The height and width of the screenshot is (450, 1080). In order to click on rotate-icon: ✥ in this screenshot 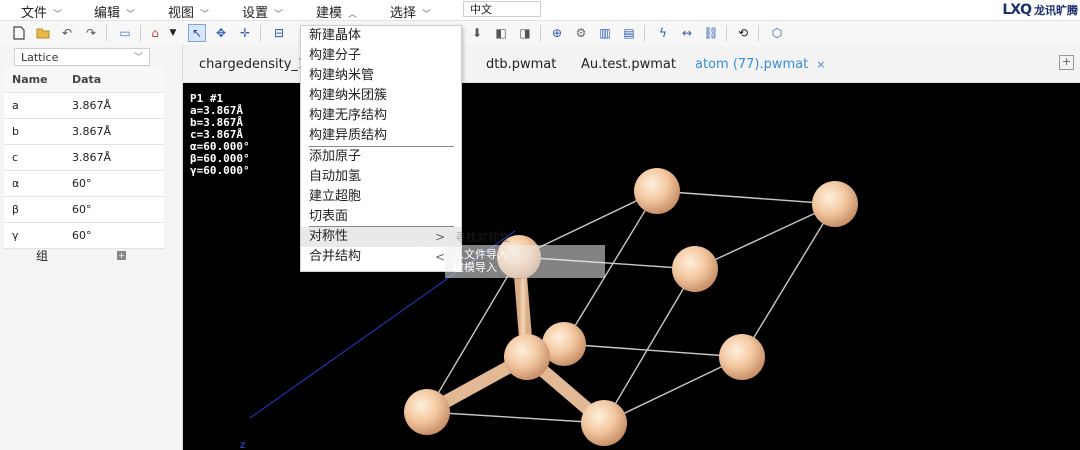, I will do `click(221, 33)`.